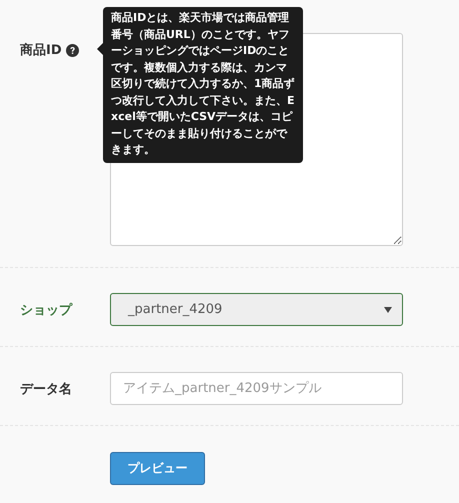 The height and width of the screenshot is (503, 459). What do you see at coordinates (41, 50) in the screenshot?
I see `field-label: 商品ID` at bounding box center [41, 50].